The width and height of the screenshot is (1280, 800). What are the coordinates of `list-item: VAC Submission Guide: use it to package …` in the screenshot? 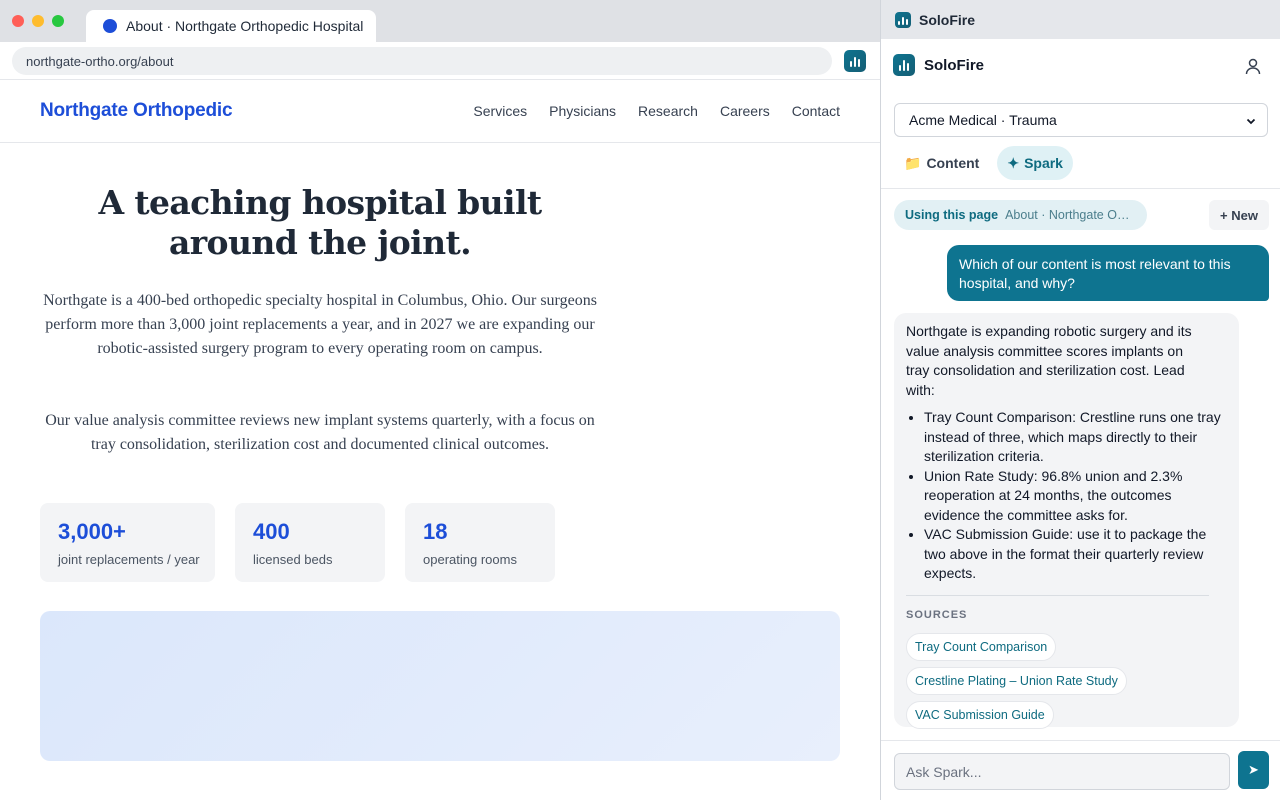 It's located at (1074, 554).